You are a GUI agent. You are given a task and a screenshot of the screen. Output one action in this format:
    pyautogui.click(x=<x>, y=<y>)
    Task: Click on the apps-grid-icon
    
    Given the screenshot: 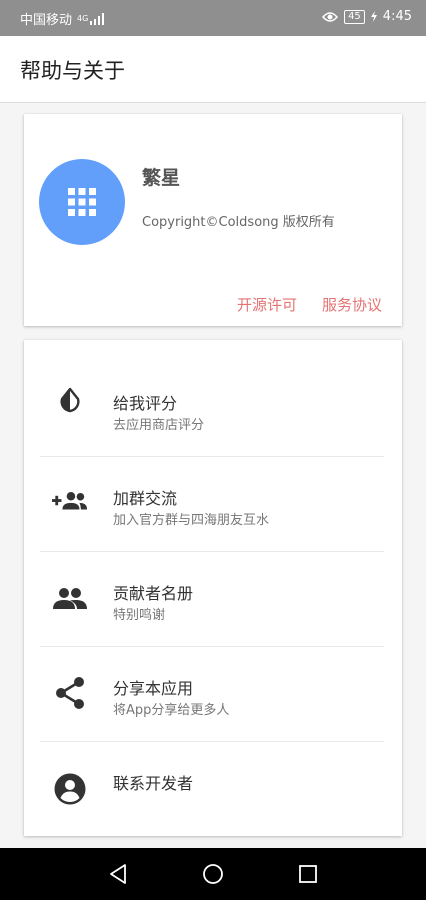 What is the action you would take?
    pyautogui.click(x=82, y=202)
    